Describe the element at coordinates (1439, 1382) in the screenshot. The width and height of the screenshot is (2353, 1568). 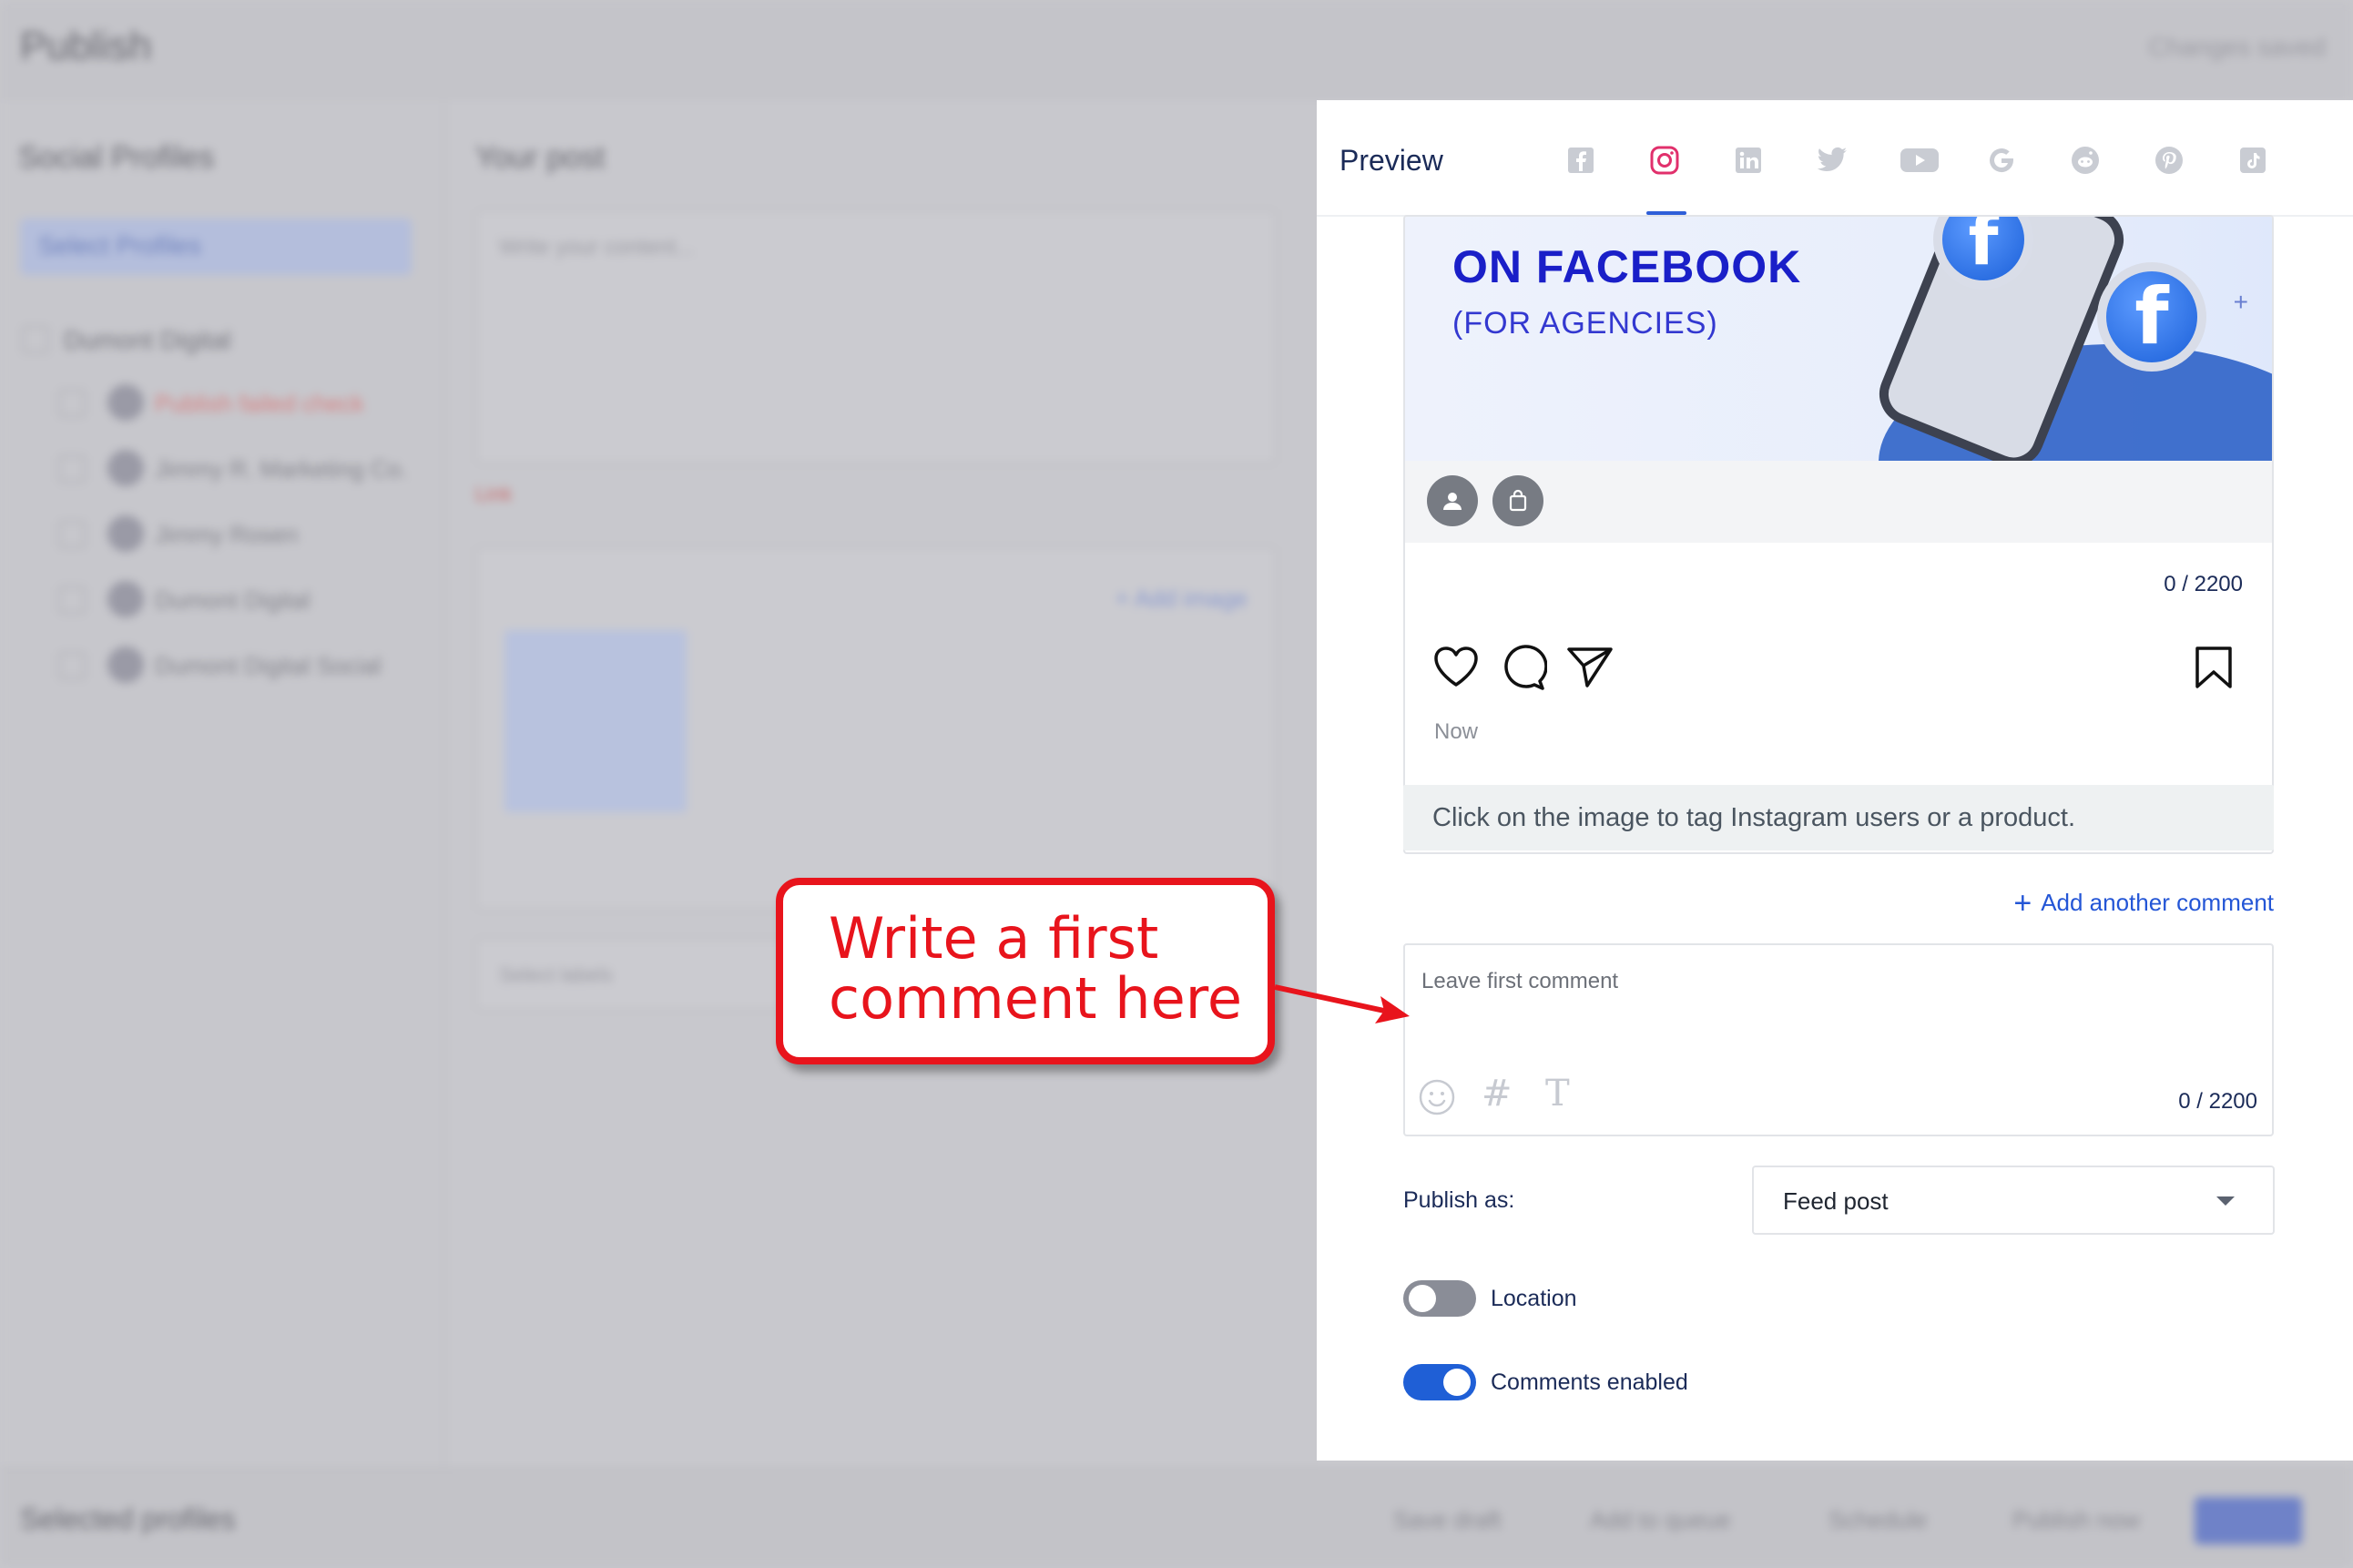
I see `comments-enabled-toggle` at that location.